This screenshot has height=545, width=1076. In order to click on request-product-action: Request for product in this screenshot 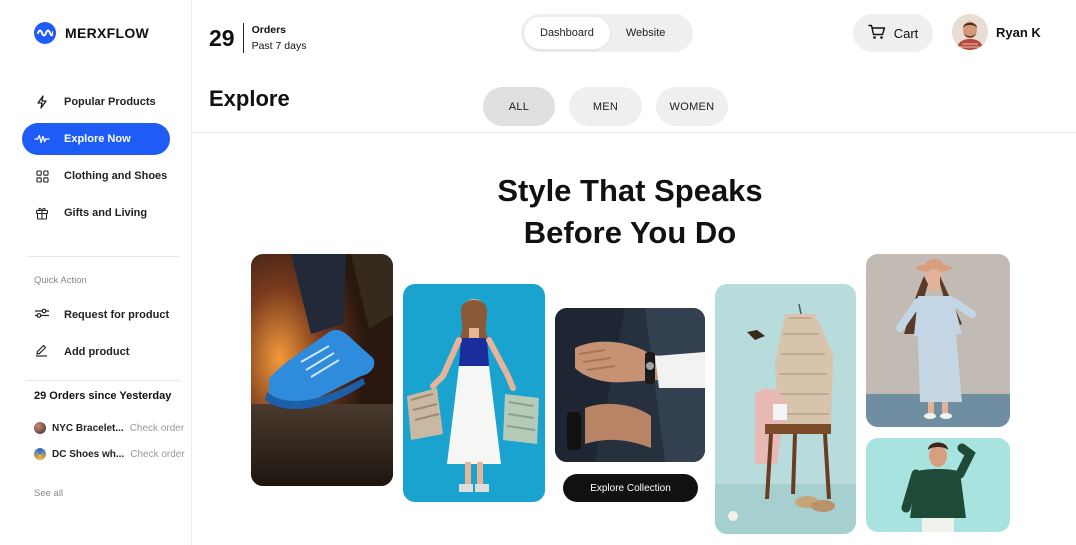, I will do `click(101, 314)`.